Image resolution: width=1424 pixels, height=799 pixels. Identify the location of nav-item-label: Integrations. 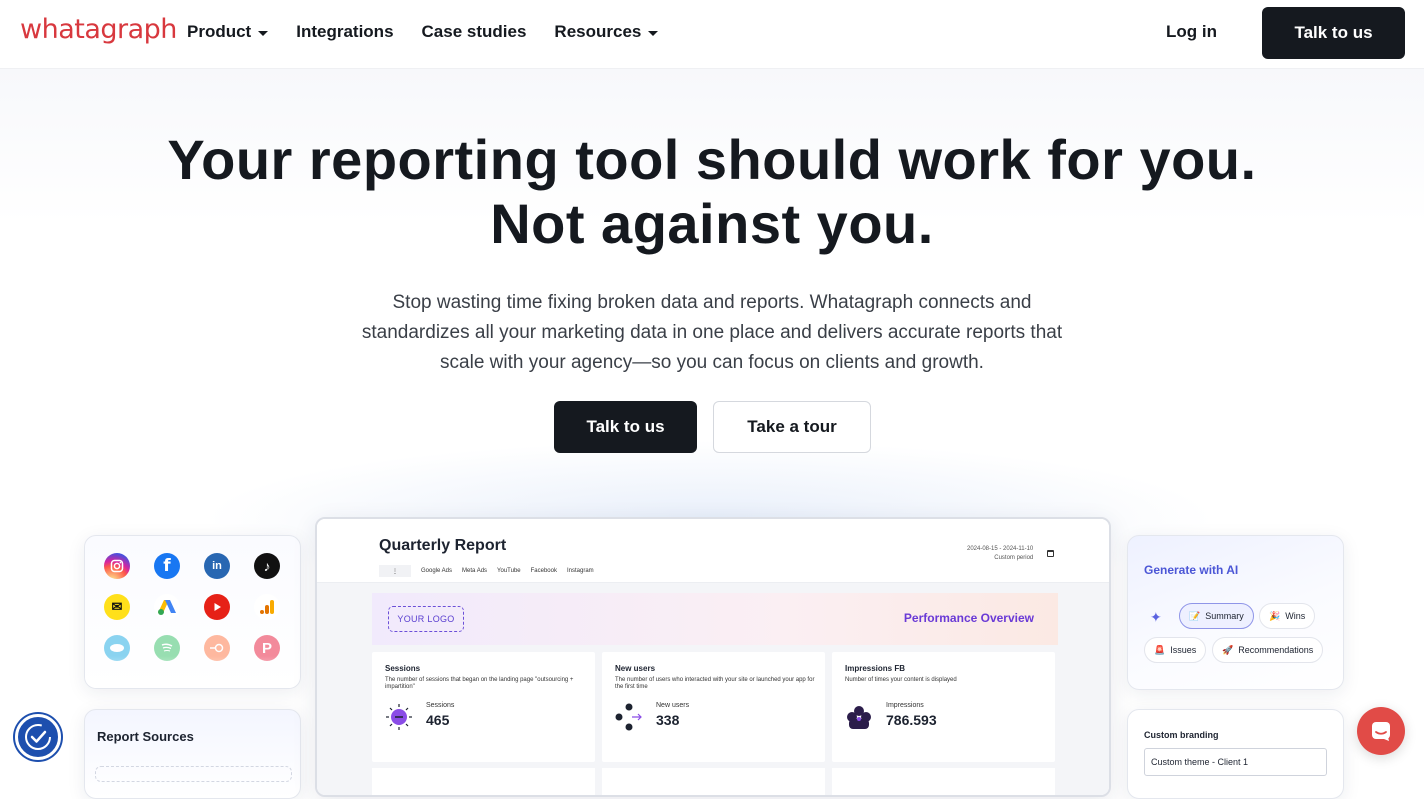
(345, 31).